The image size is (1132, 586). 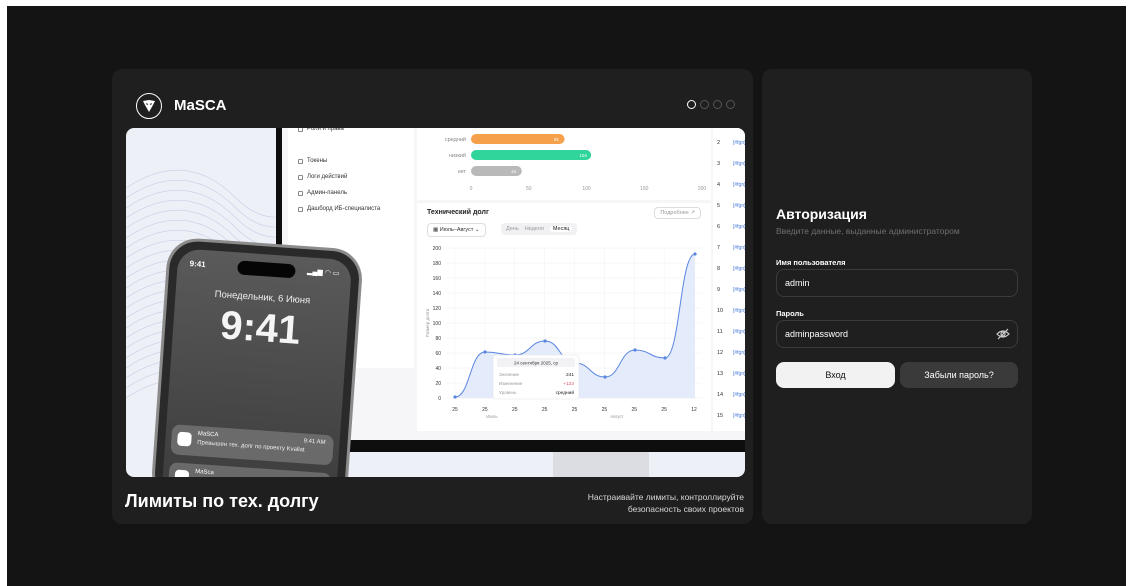 What do you see at coordinates (314, 442) in the screenshot?
I see `notification-time: 9:41 AM` at bounding box center [314, 442].